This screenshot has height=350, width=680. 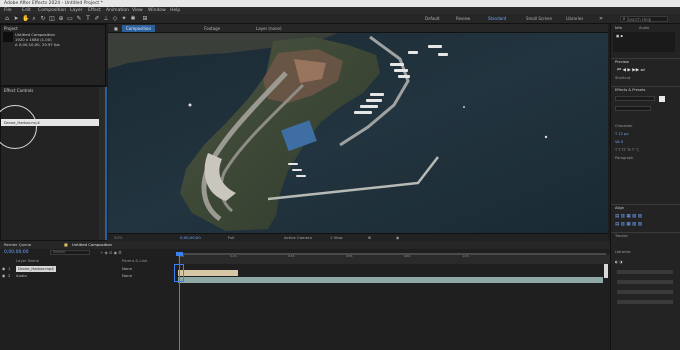 What do you see at coordinates (619, 208) in the screenshot?
I see `align-tab: Align` at bounding box center [619, 208].